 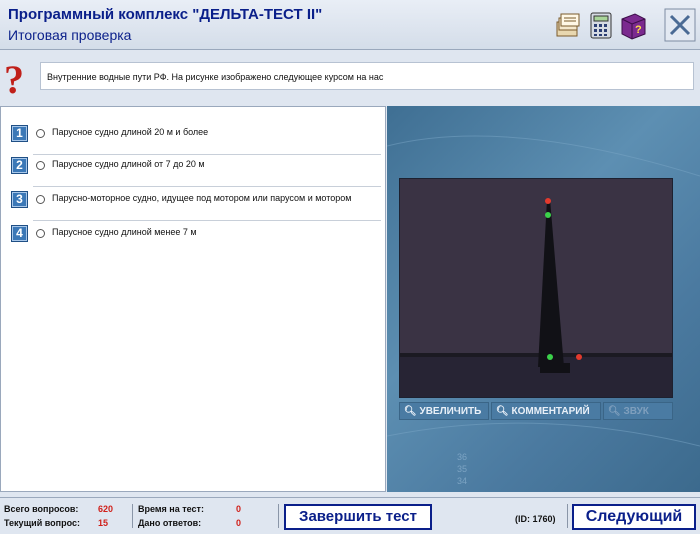 What do you see at coordinates (462, 469) in the screenshot?
I see `svg-text: 35` at bounding box center [462, 469].